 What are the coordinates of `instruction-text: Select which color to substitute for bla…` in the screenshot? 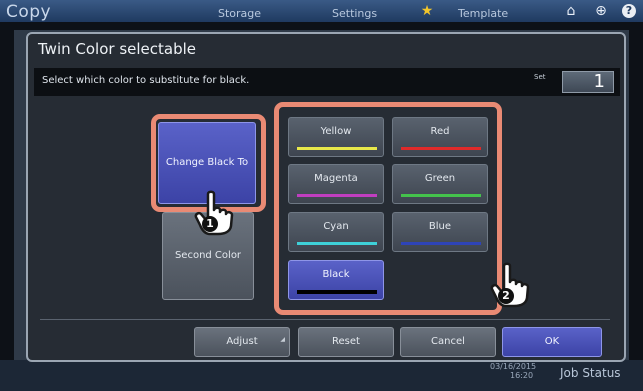 It's located at (146, 80).